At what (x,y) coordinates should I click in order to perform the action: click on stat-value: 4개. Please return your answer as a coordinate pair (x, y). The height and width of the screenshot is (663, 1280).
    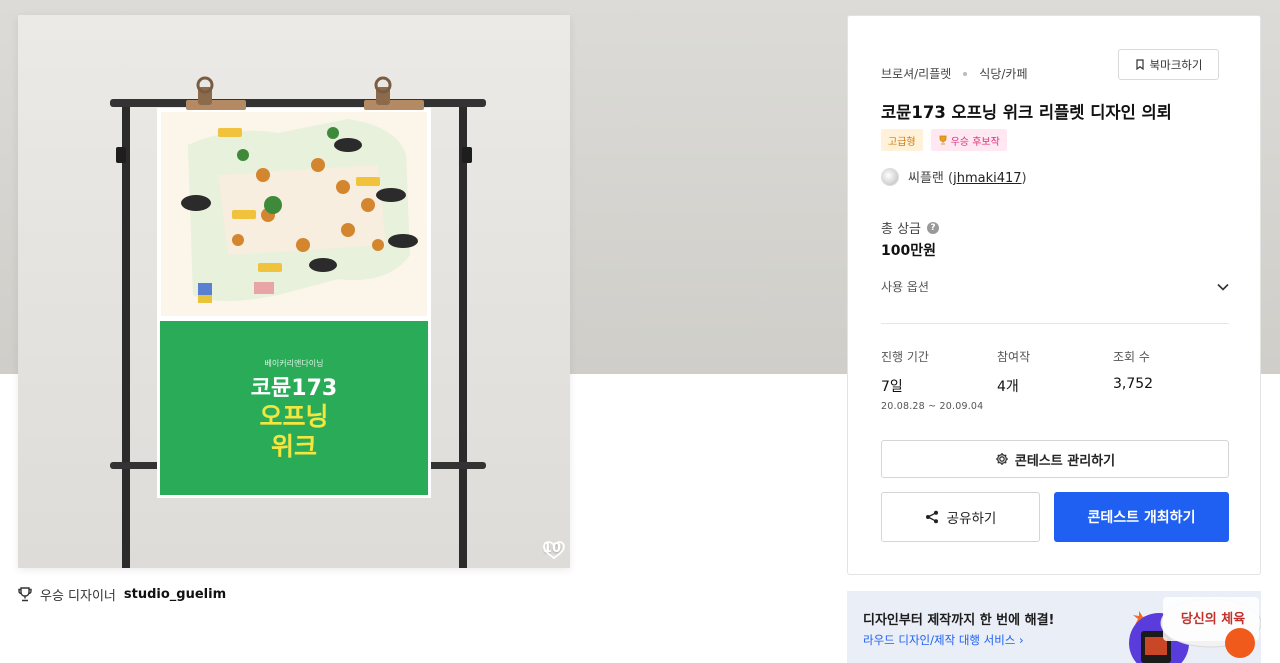
    Looking at the image, I should click on (1008, 387).